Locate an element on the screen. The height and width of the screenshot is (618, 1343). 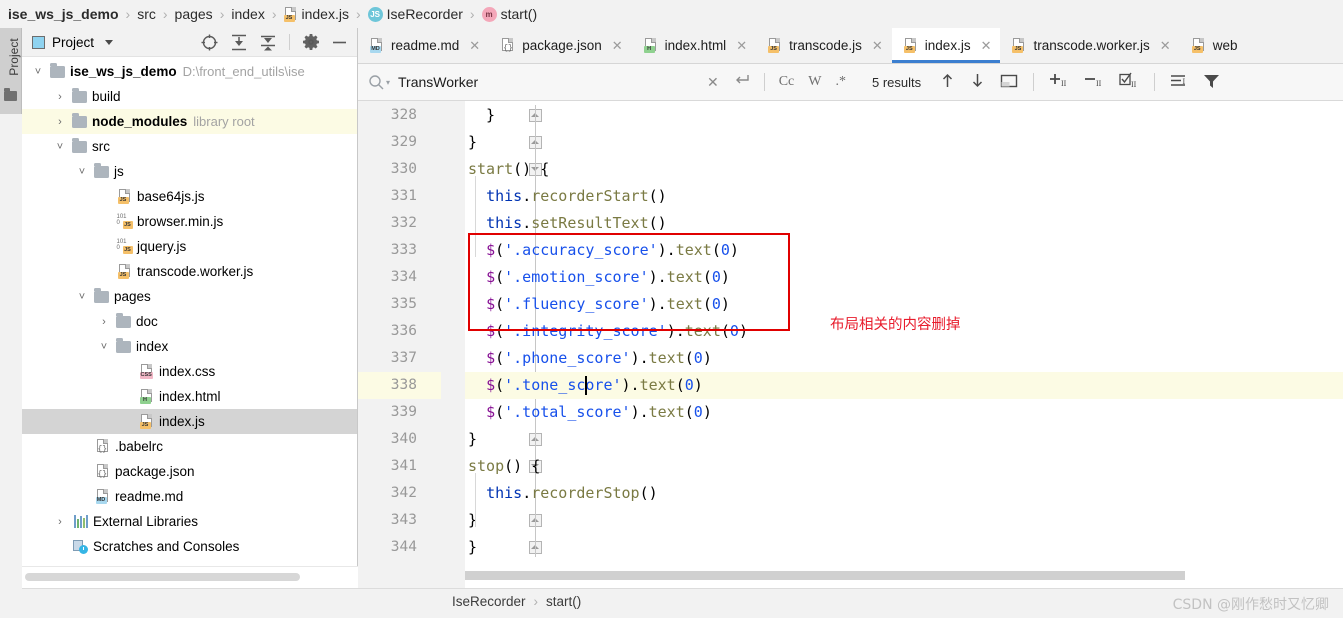
code-line: this.recorderStop() is located at coordinates (904, 493).